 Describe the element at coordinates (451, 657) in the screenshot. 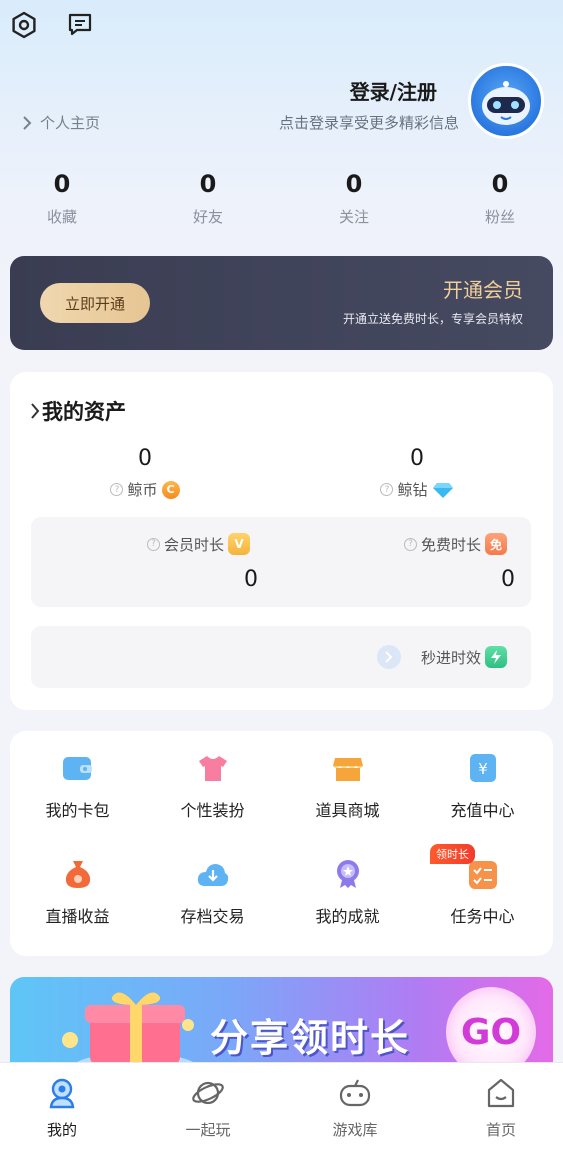

I see `quick-entry-label: 秒进时效` at that location.